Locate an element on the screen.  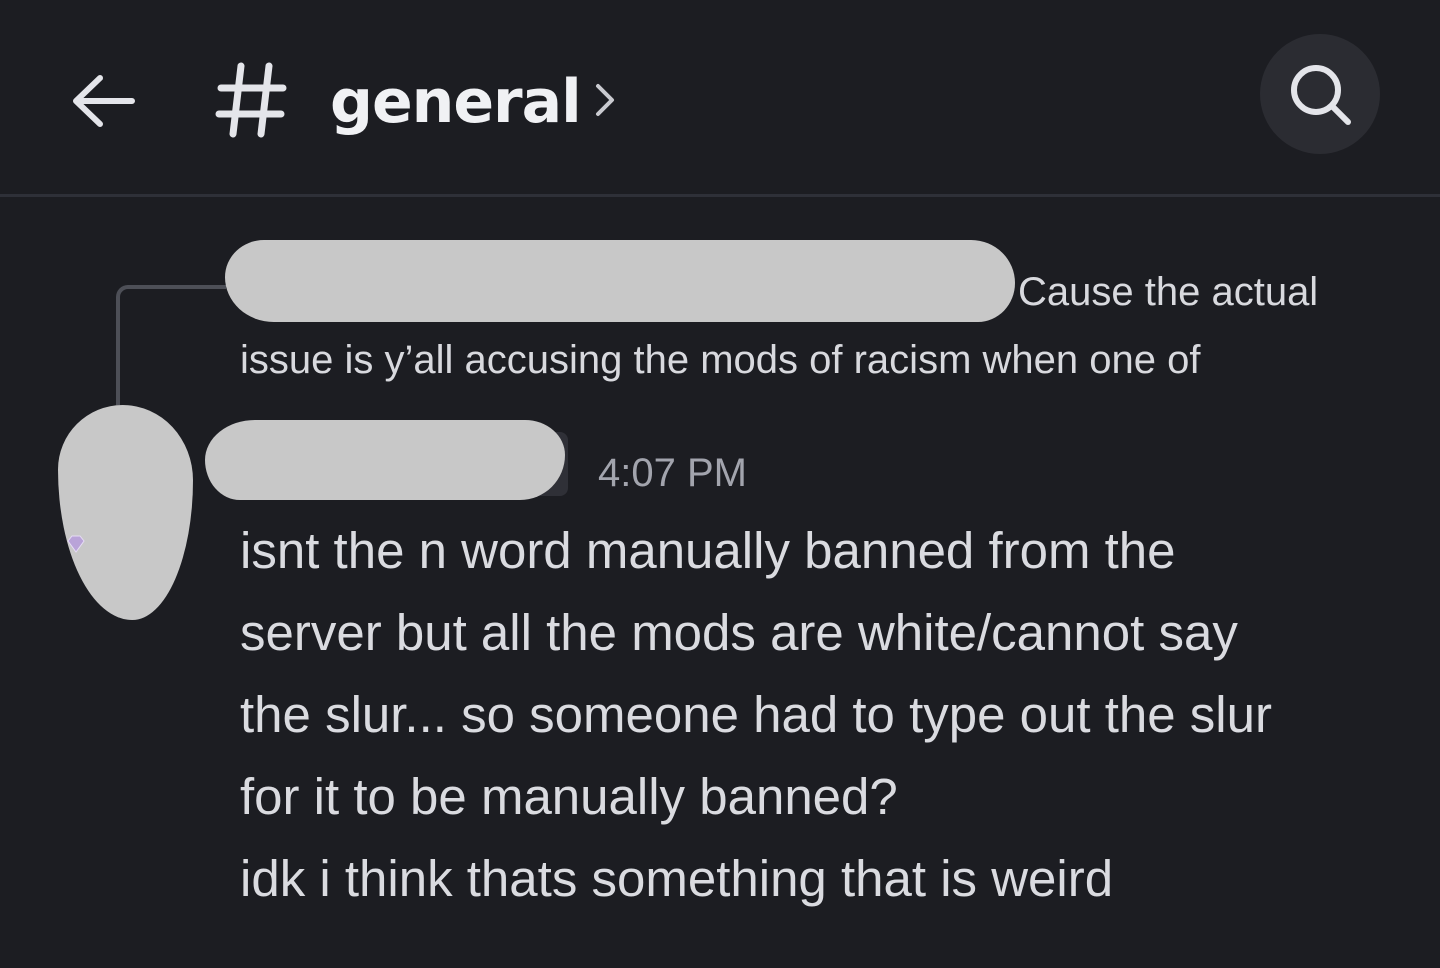
chevron-right-icon is located at coordinates (605, 100).